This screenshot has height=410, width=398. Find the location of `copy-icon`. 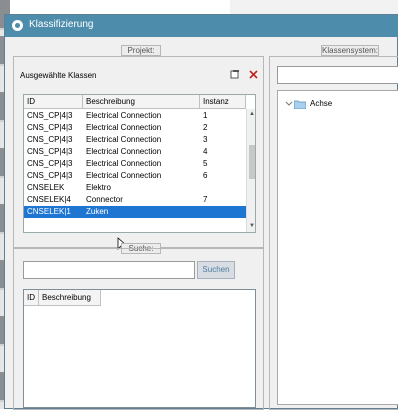

copy-icon is located at coordinates (235, 74).